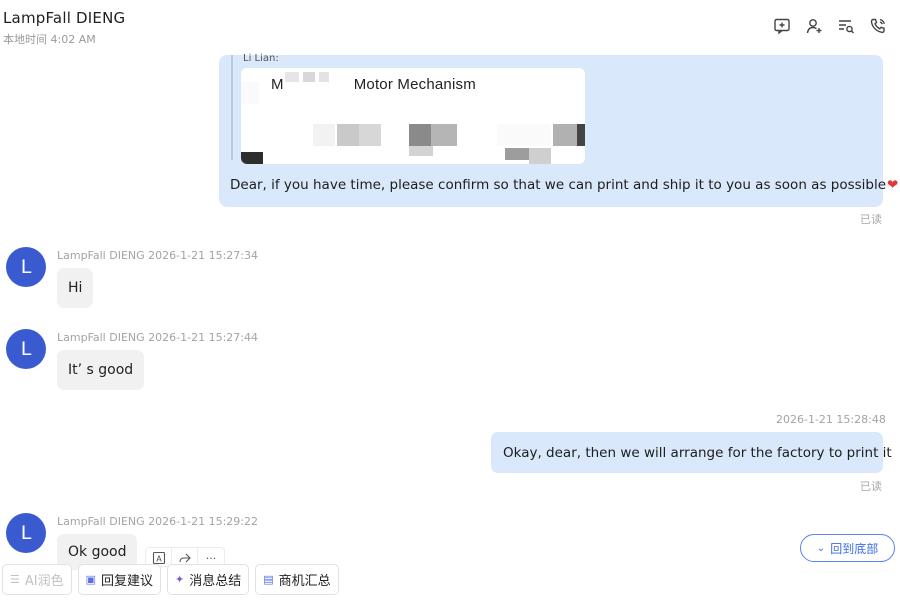 Image resolution: width=900 pixels, height=600 pixels. What do you see at coordinates (203, 521) in the screenshot?
I see `message-time: 2026-1-21 15:29:22` at bounding box center [203, 521].